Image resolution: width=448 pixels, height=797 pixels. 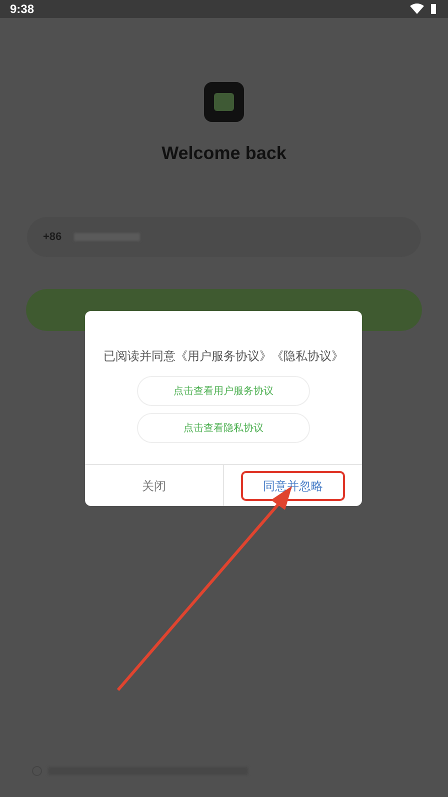 What do you see at coordinates (224, 356) in the screenshot?
I see `dialog-message: 已阅读并同意《用户服务协议》《隐私协议》` at bounding box center [224, 356].